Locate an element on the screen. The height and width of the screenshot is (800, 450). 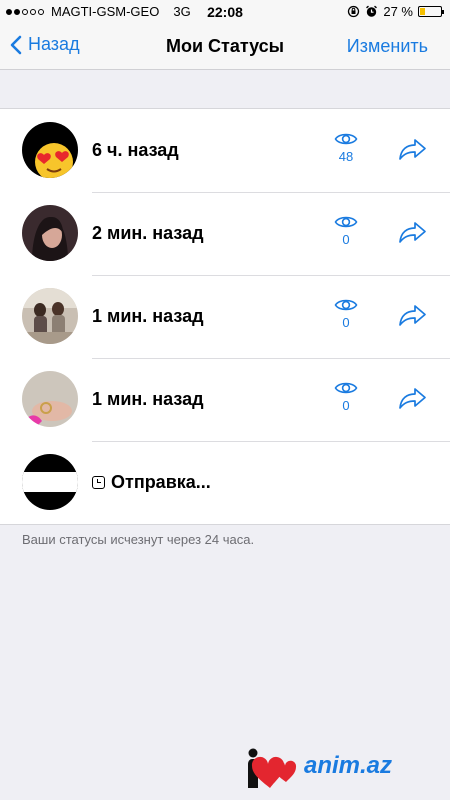
chevron-left-icon is located at coordinates (16, 44).